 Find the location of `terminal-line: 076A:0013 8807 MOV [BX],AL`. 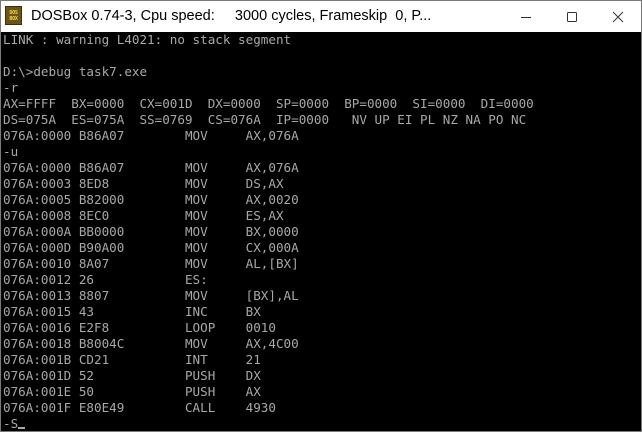

terminal-line: 076A:0013 8807 MOV [BX],AL is located at coordinates (151, 295).